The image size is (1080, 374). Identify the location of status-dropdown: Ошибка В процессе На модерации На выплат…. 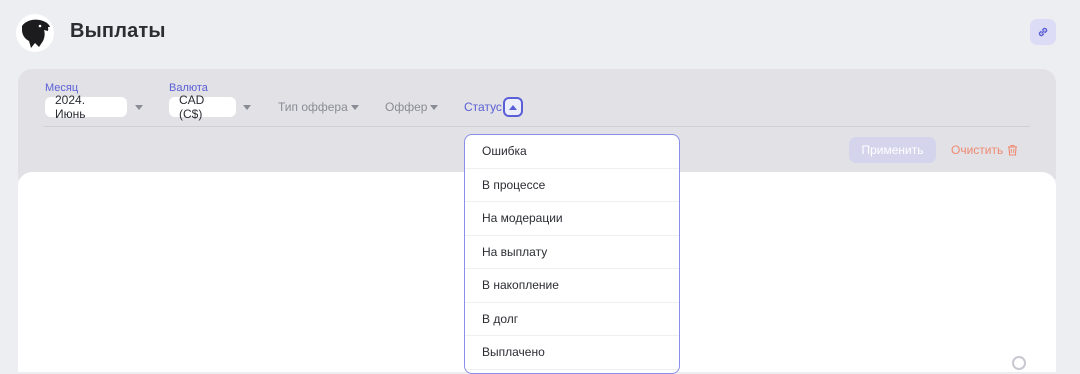
(572, 254).